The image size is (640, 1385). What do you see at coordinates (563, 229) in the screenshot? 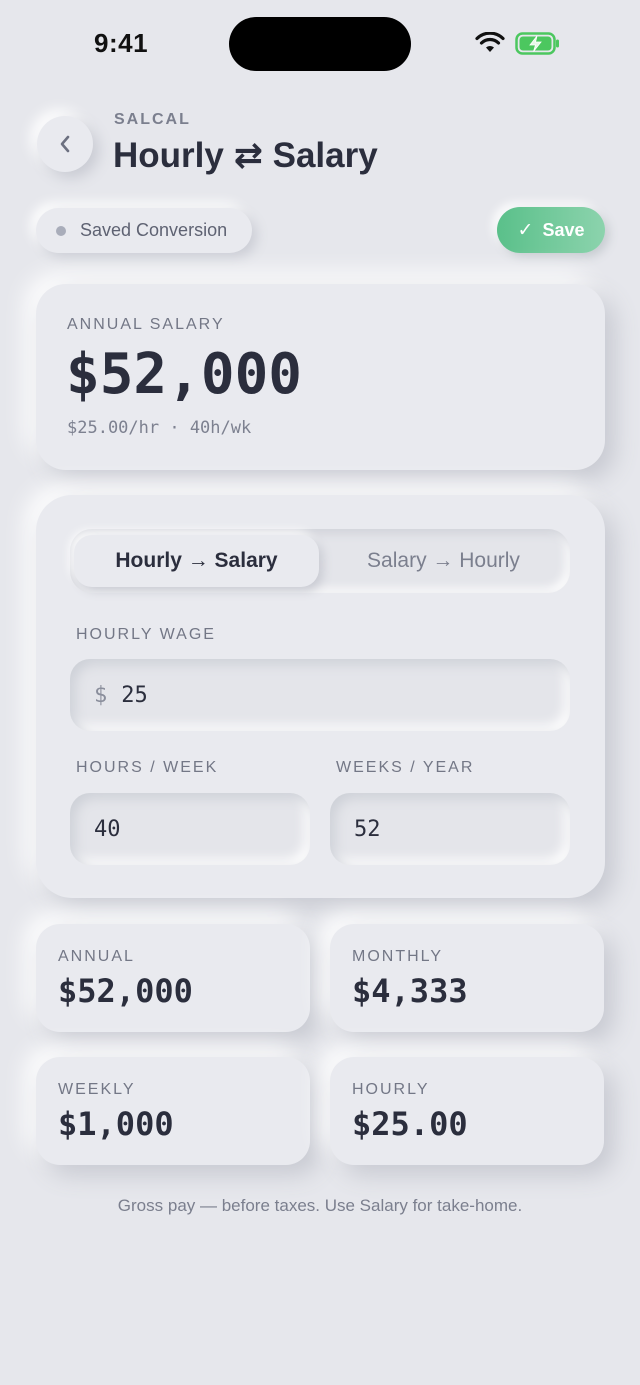
I see `save-button-label: Save` at bounding box center [563, 229].